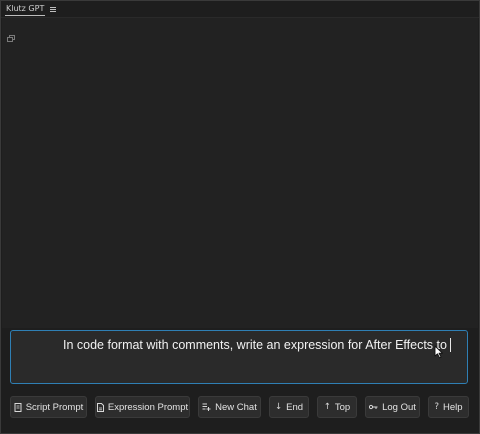 The image size is (480, 434). I want to click on script-prompt-label: Script Prompt, so click(54, 407).